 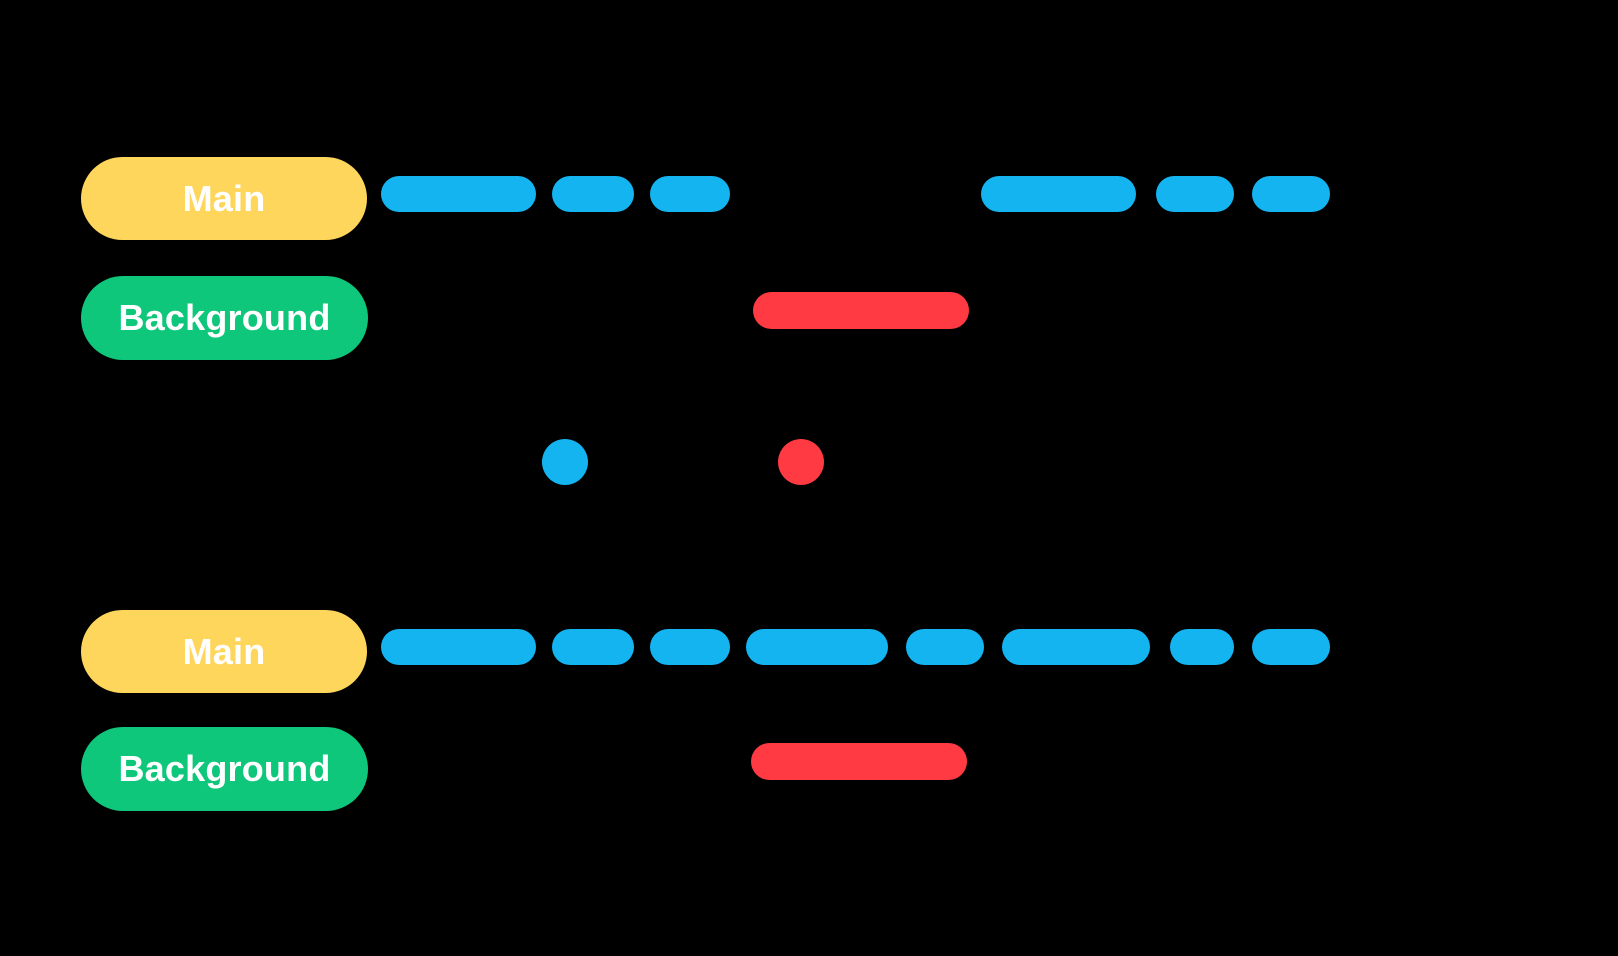 I want to click on row-bottom-main-label-pill: Main, so click(x=224, y=651).